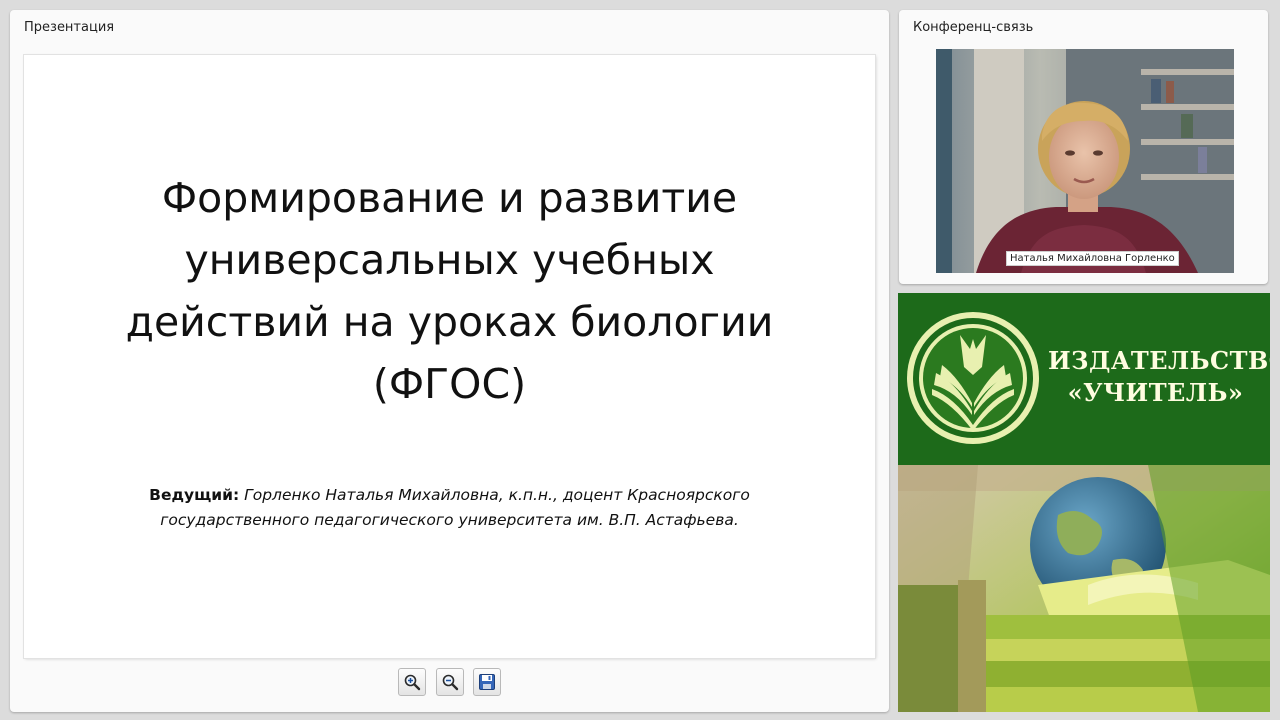  What do you see at coordinates (449, 322) in the screenshot?
I see `slide-title-line: действий на уроках биологии` at bounding box center [449, 322].